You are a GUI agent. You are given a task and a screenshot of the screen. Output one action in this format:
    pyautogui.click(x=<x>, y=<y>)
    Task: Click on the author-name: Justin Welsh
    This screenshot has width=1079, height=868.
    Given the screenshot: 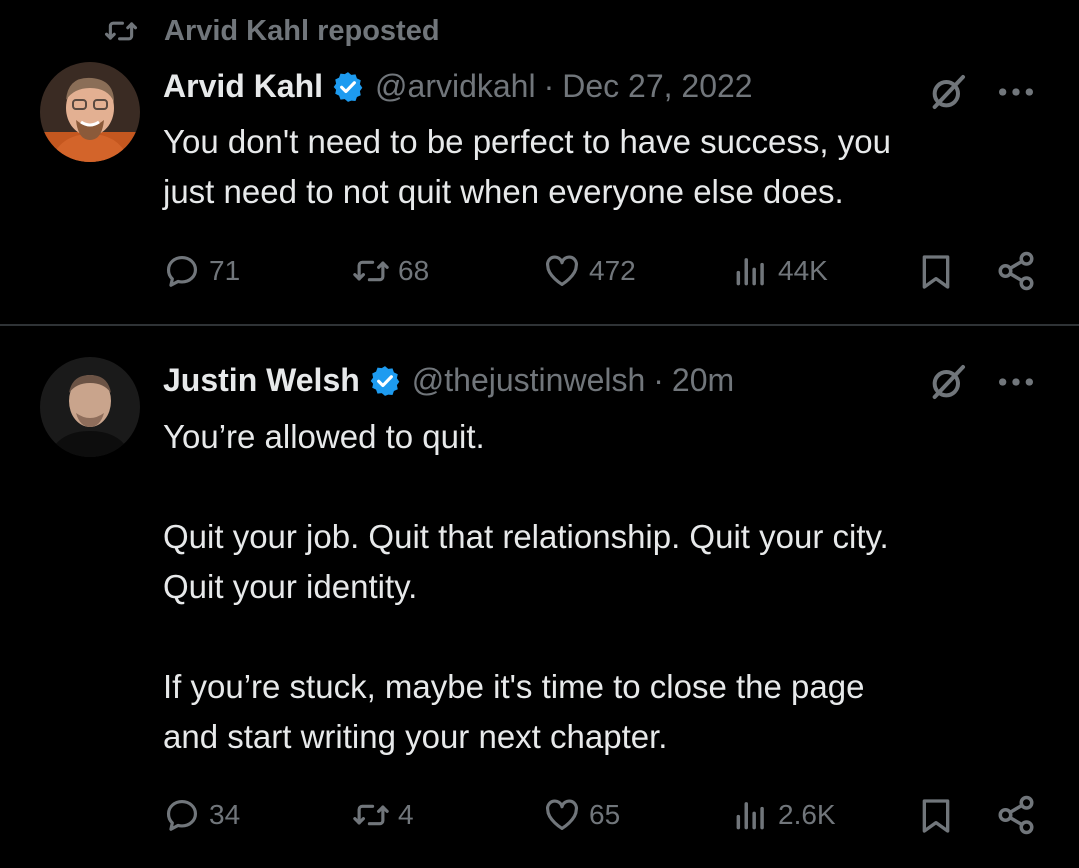 What is the action you would take?
    pyautogui.click(x=261, y=380)
    